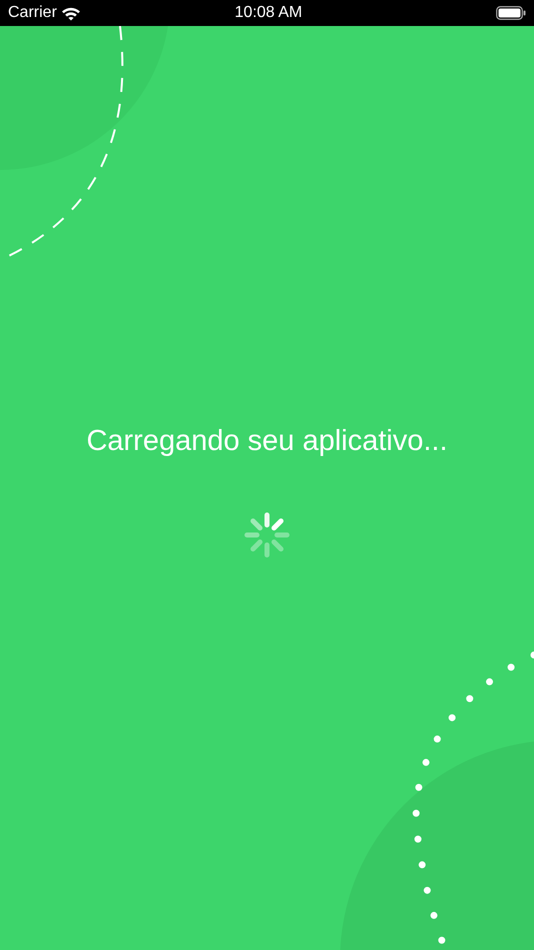 Image resolution: width=534 pixels, height=950 pixels. Describe the element at coordinates (70, 13) in the screenshot. I see `wifi-icon` at that location.